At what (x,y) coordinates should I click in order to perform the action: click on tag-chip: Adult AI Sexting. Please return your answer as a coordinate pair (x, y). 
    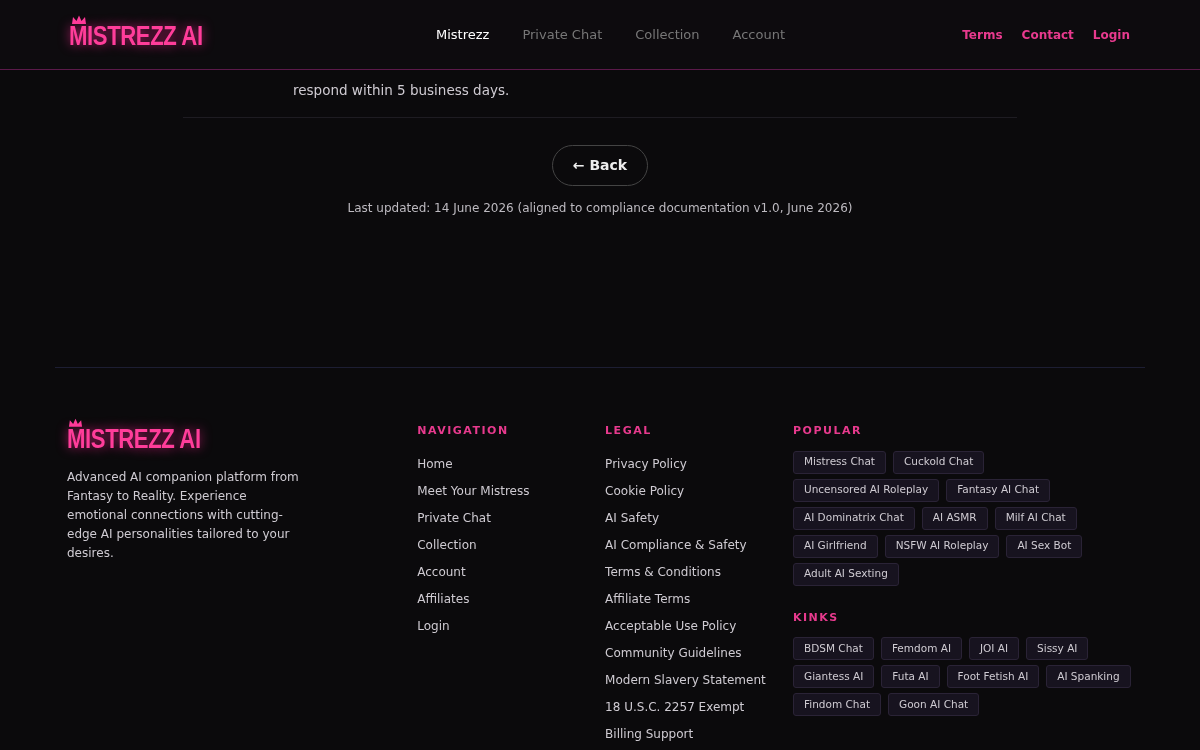
    Looking at the image, I should click on (846, 574).